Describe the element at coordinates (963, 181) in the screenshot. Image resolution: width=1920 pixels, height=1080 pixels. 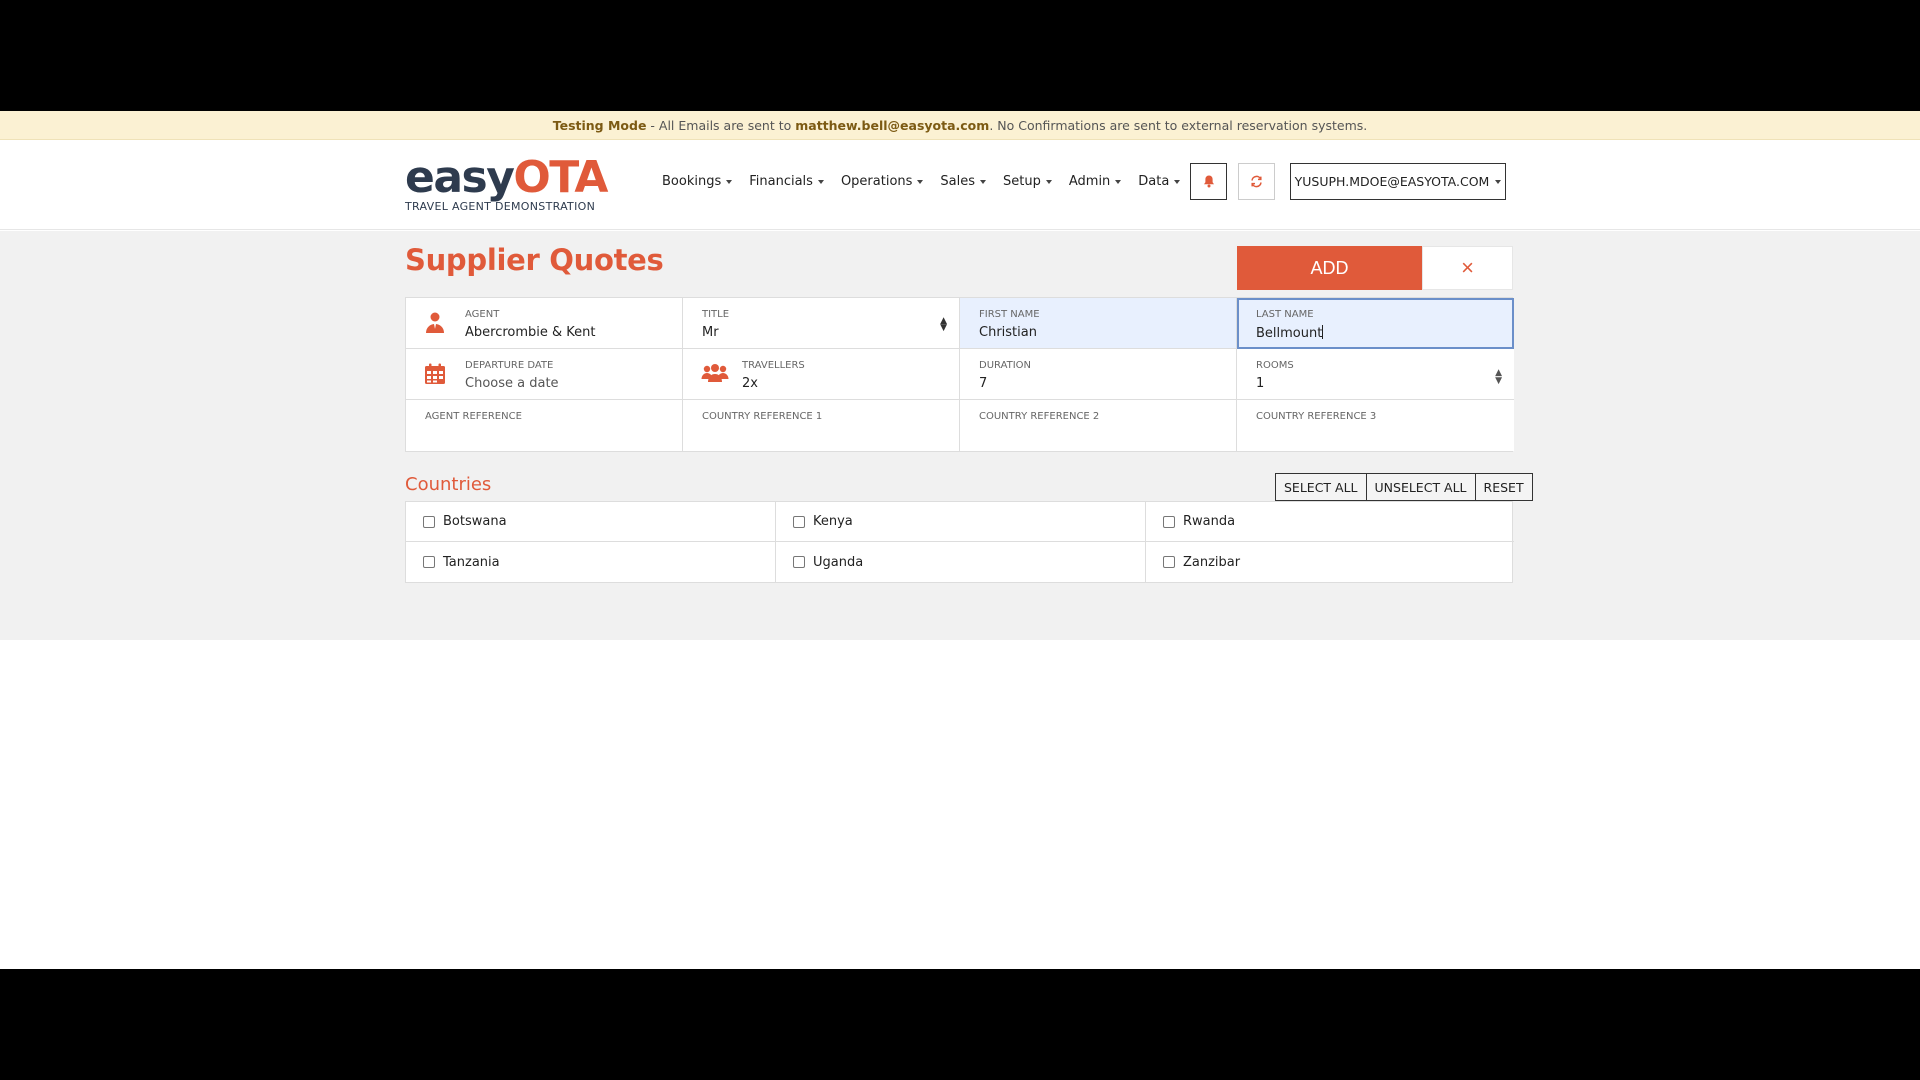
I see `nav-sales: Sales` at that location.